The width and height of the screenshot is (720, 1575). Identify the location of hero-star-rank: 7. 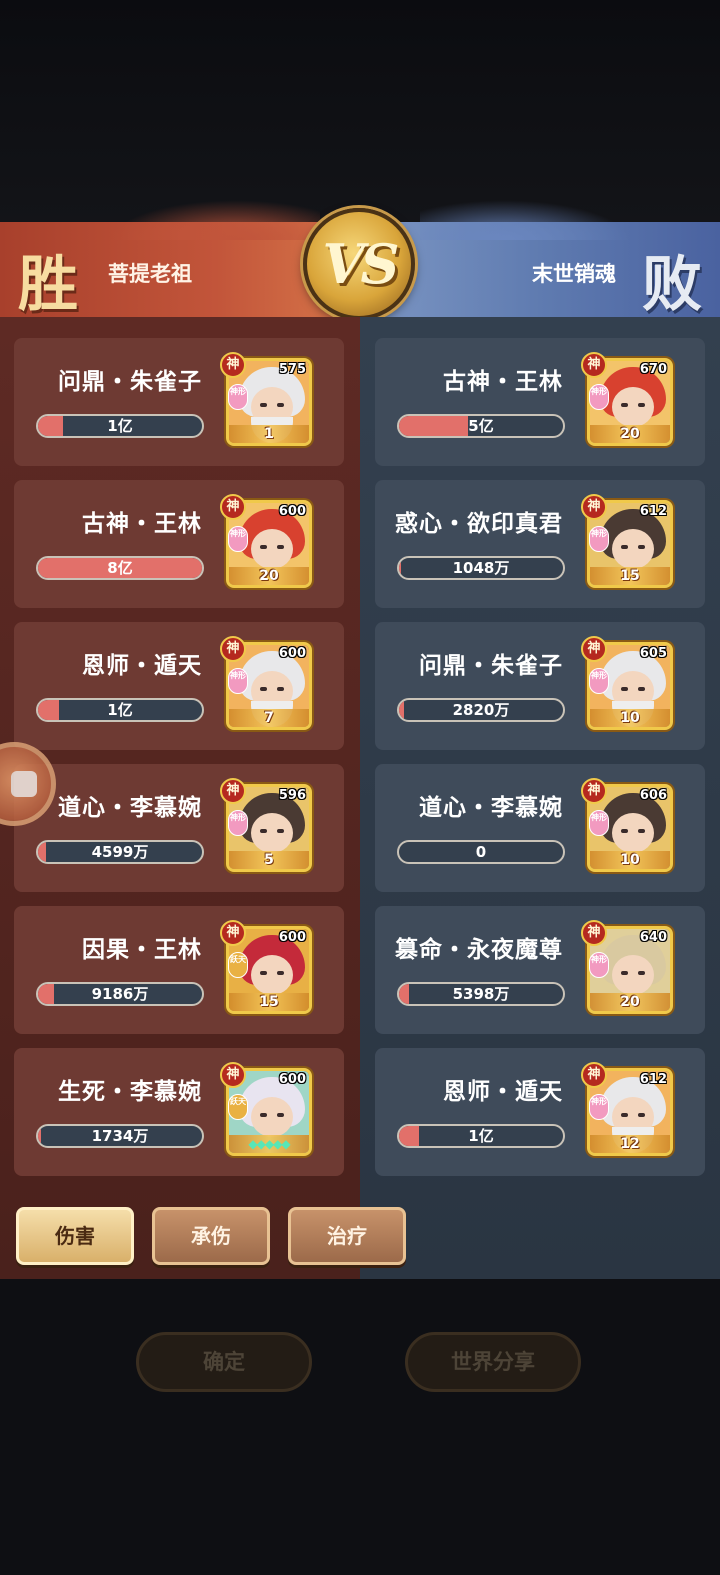
(269, 718).